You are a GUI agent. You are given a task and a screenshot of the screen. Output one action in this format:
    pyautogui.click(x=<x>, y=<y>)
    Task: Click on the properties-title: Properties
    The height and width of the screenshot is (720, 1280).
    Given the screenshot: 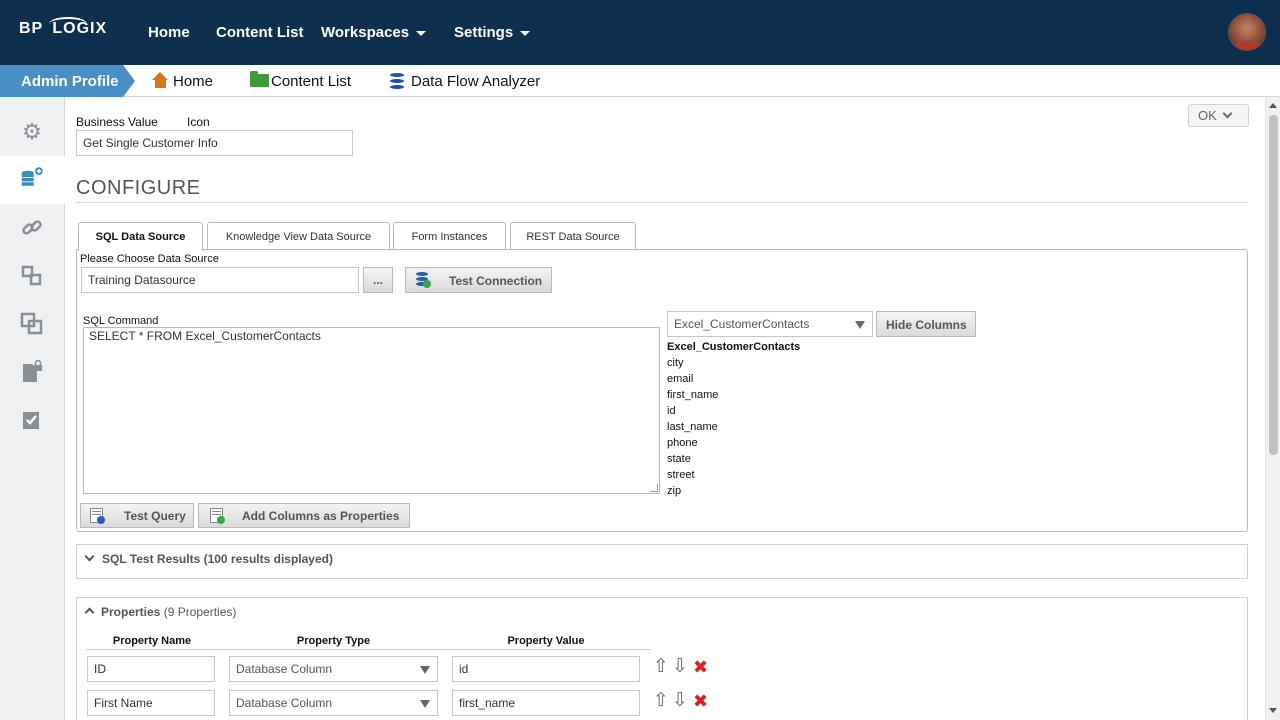 What is the action you would take?
    pyautogui.click(x=131, y=612)
    